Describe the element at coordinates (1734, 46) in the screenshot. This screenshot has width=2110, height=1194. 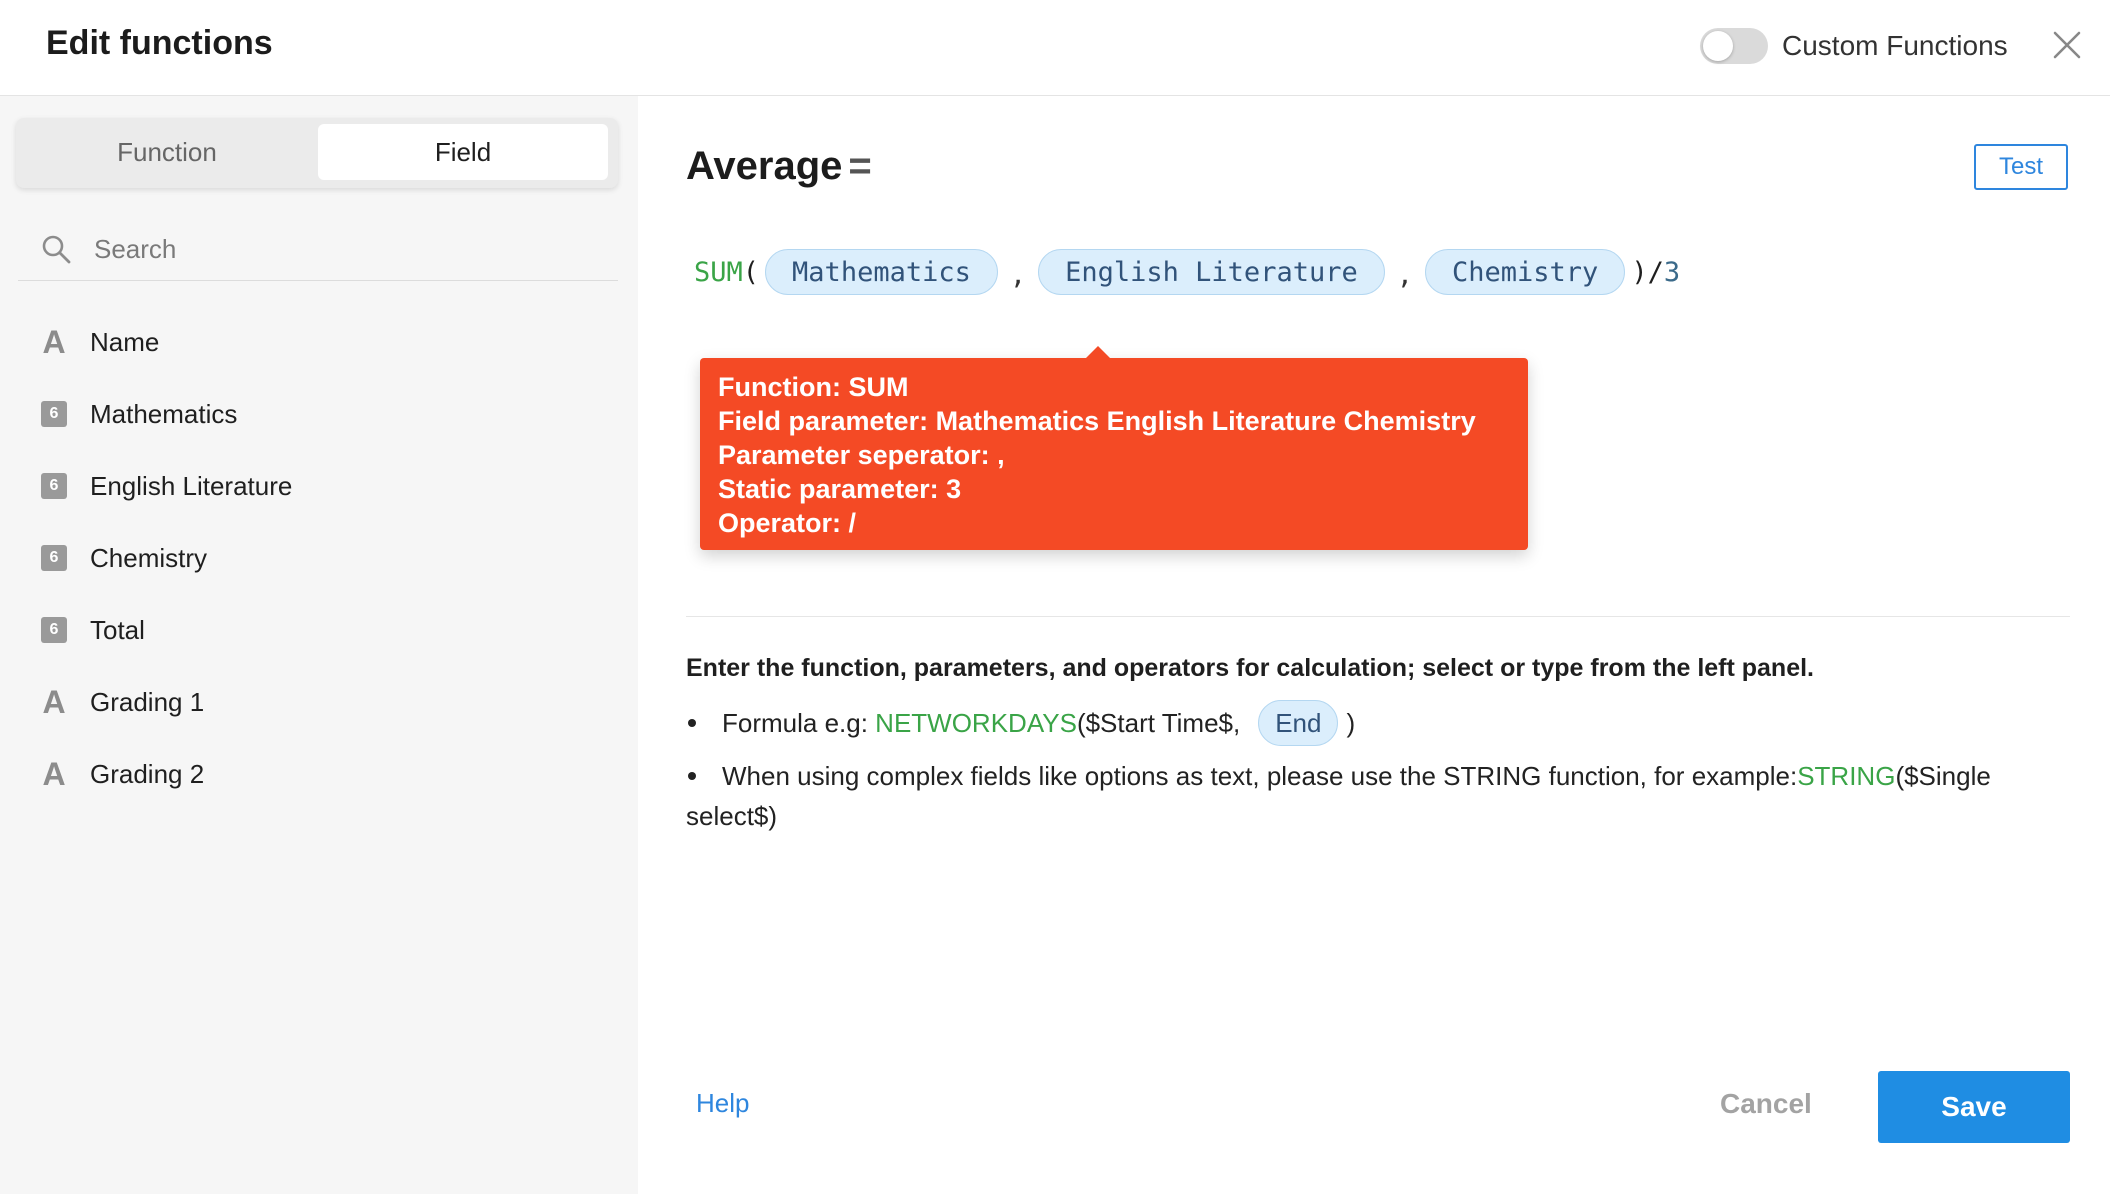
I see `custom-functions-toggle` at that location.